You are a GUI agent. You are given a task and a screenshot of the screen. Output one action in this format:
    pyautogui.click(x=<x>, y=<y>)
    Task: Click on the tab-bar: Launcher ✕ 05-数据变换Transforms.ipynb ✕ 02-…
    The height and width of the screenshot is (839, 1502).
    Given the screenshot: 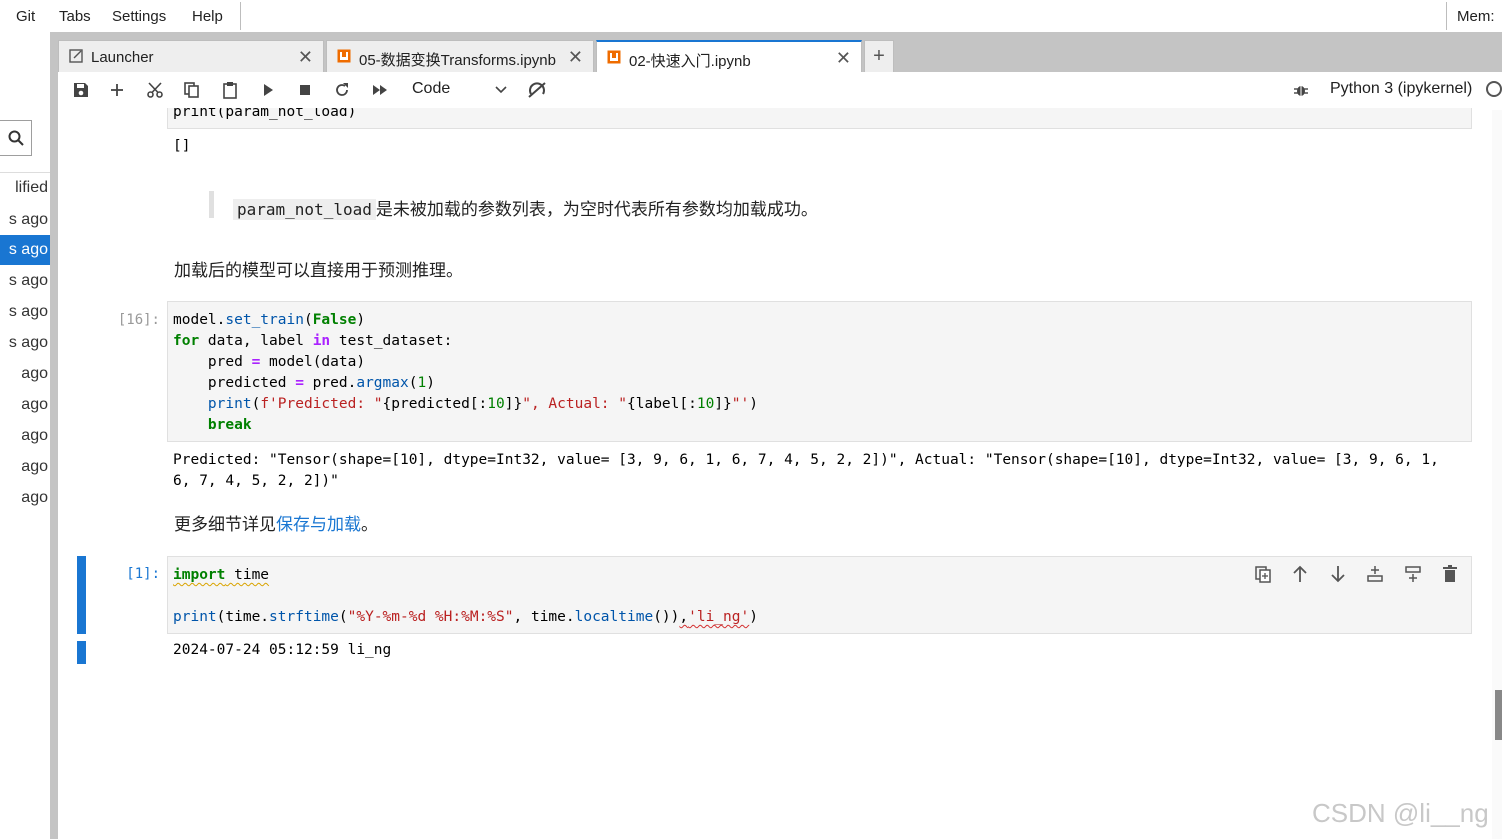 What is the action you would take?
    pyautogui.click(x=780, y=52)
    